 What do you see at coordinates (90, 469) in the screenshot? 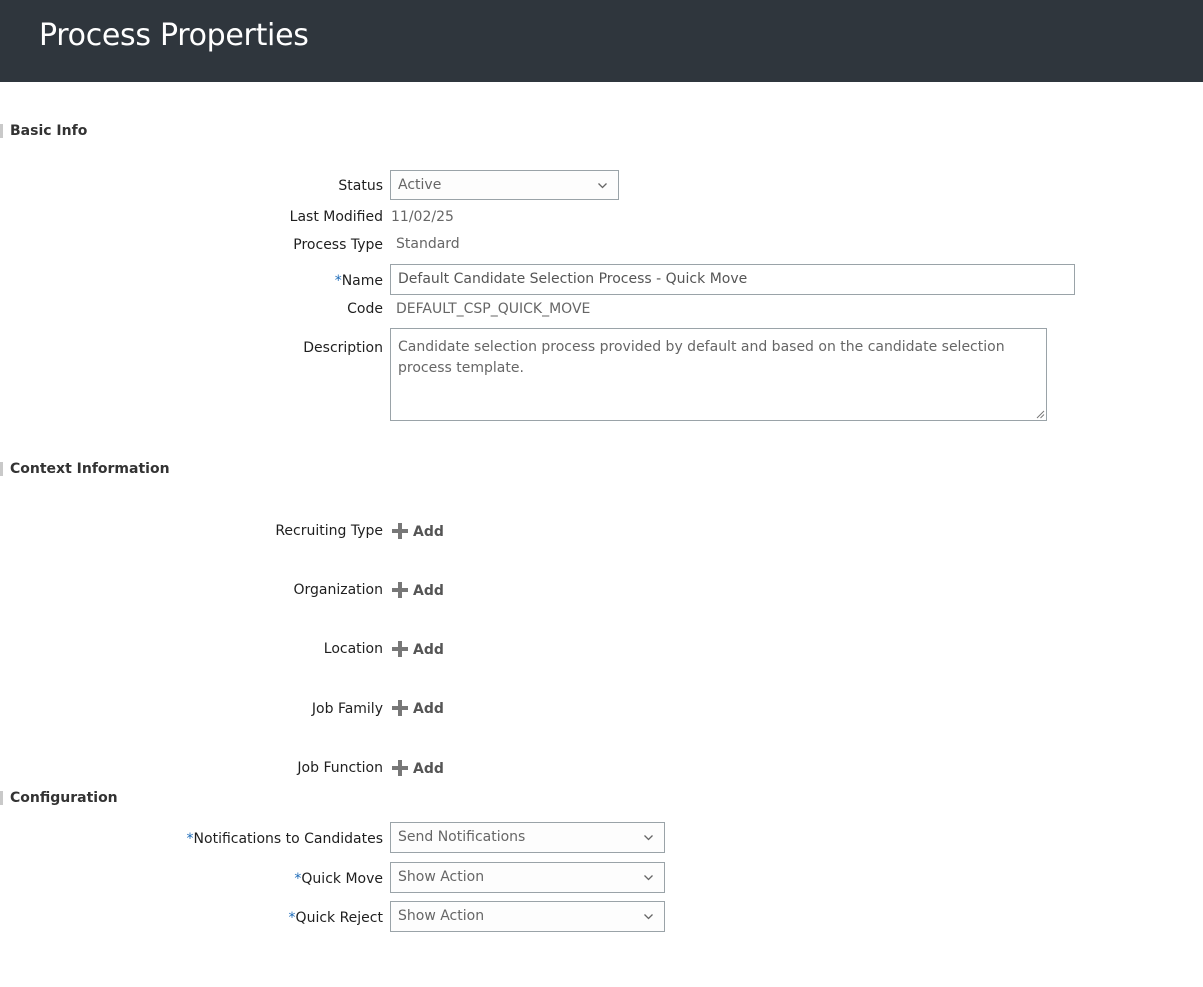
I see `section-context-information: Context Information` at bounding box center [90, 469].